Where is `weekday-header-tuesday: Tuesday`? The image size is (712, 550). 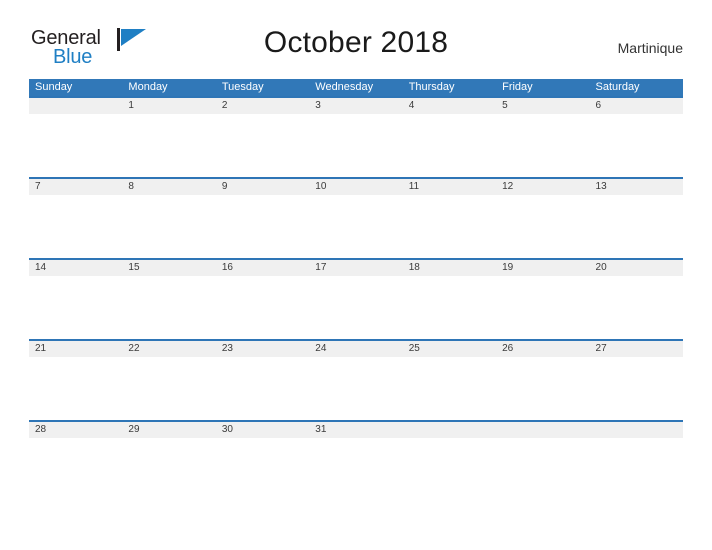
weekday-header-tuesday: Tuesday is located at coordinates (242, 87).